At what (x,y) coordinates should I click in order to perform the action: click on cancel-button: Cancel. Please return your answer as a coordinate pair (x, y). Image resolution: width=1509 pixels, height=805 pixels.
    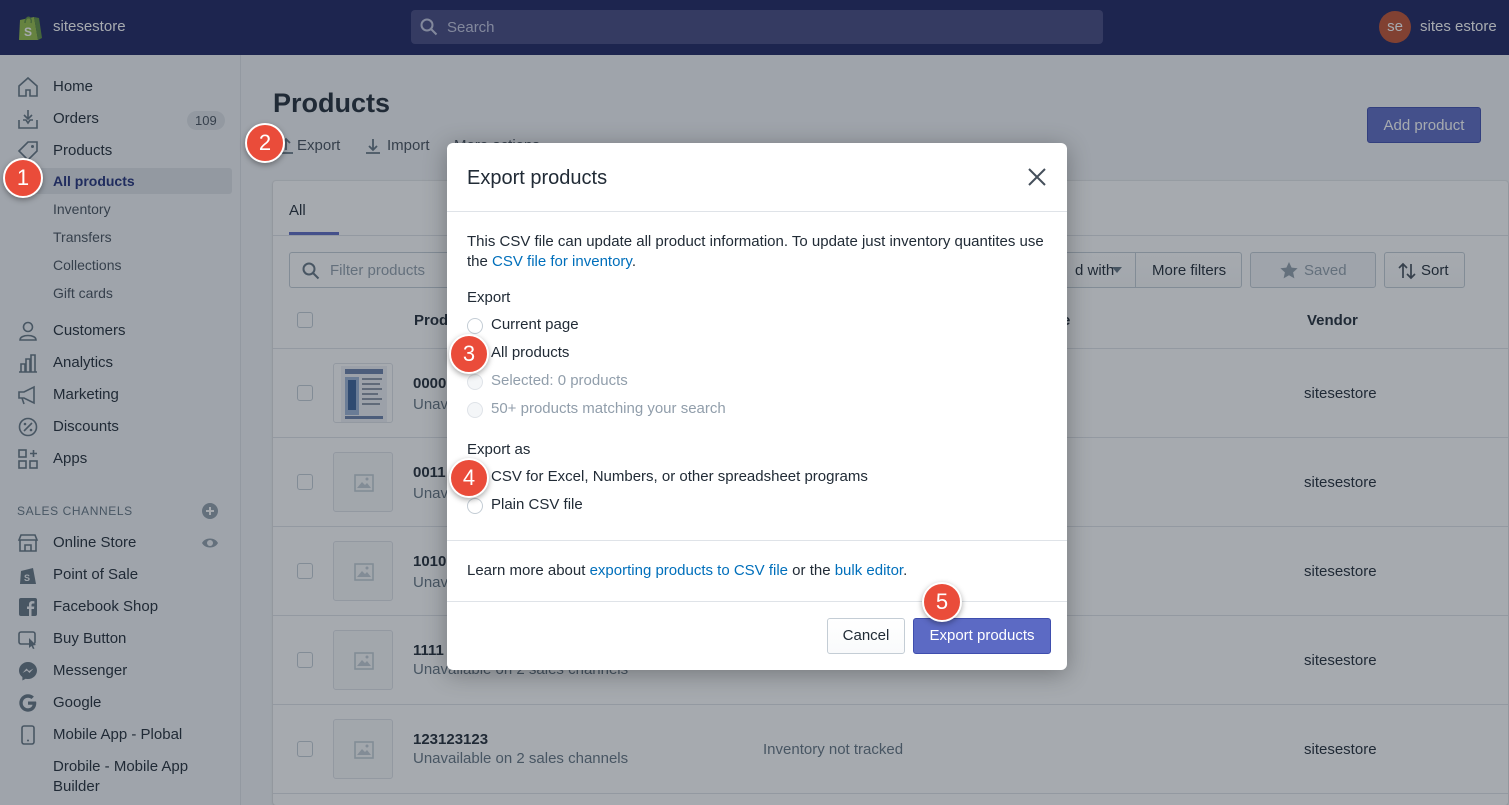
    Looking at the image, I should click on (866, 636).